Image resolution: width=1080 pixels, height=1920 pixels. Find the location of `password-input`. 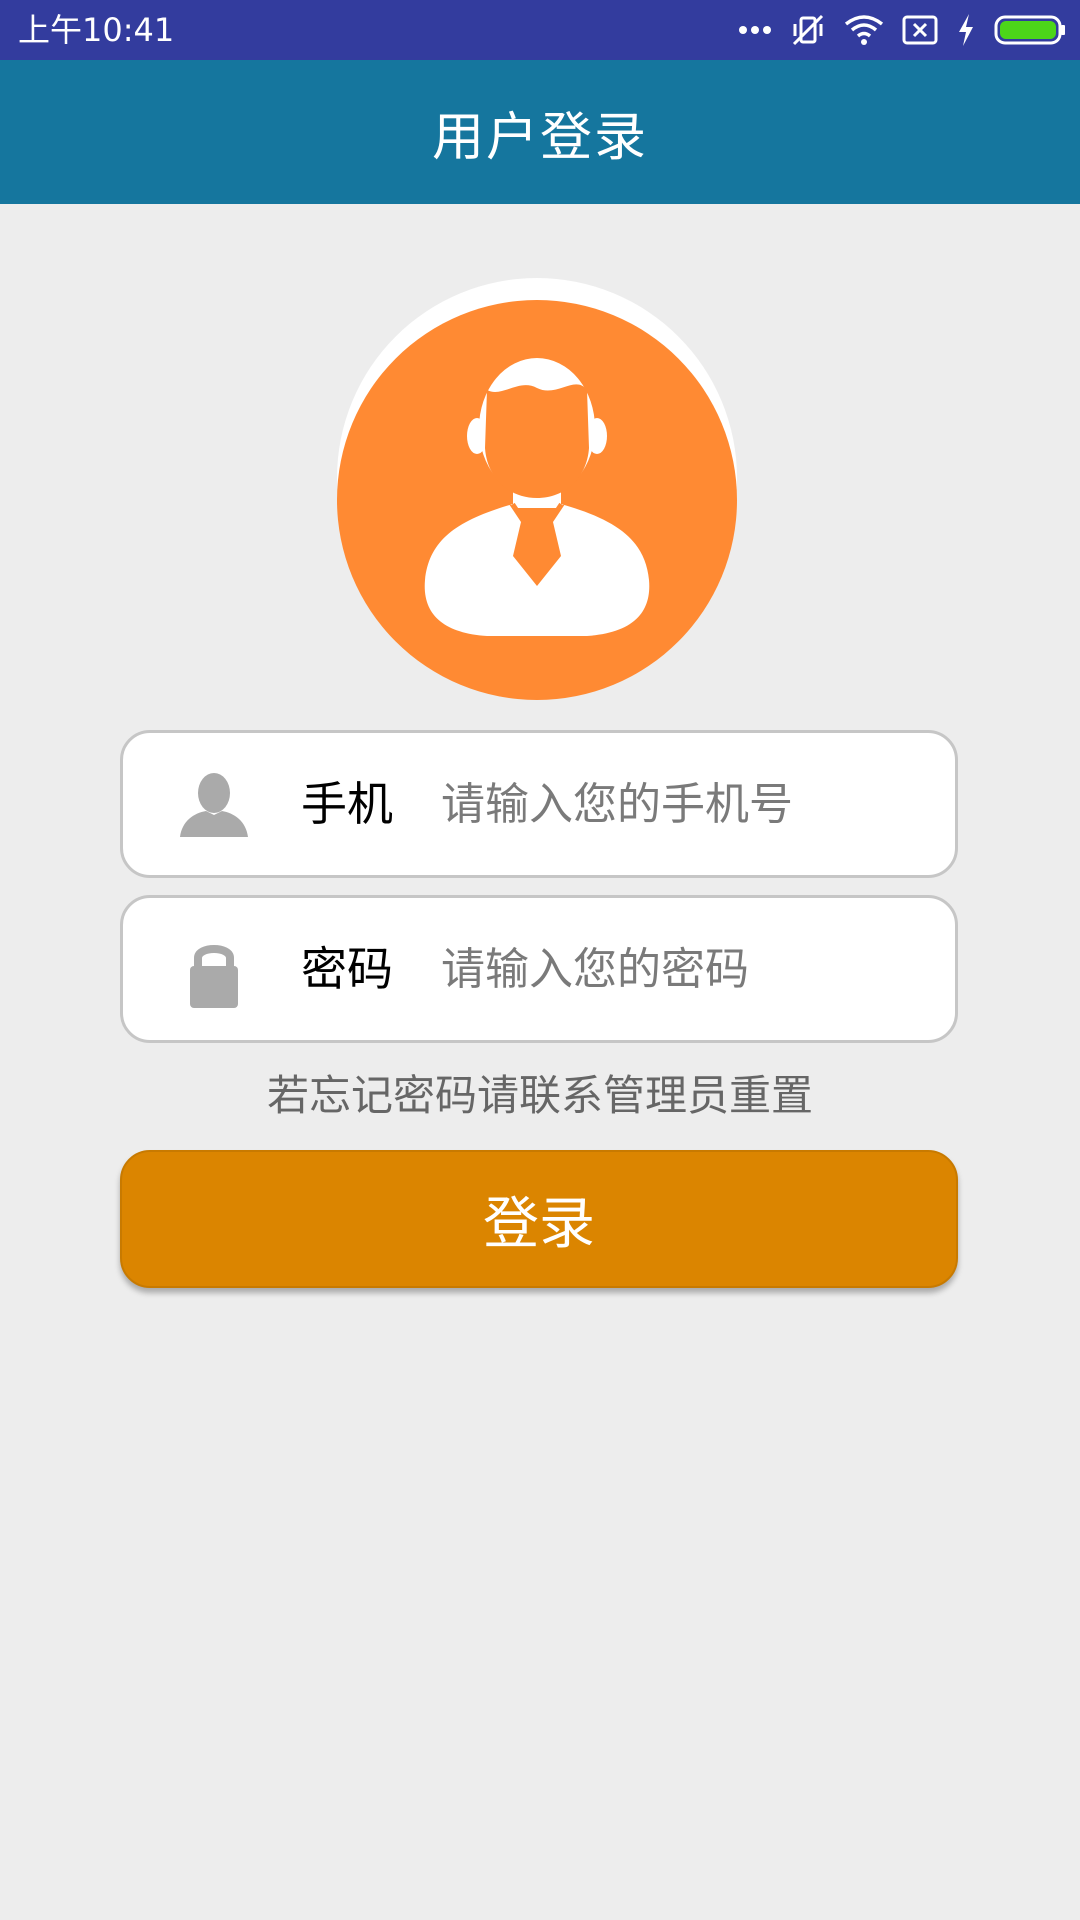

password-input is located at coordinates (681, 969).